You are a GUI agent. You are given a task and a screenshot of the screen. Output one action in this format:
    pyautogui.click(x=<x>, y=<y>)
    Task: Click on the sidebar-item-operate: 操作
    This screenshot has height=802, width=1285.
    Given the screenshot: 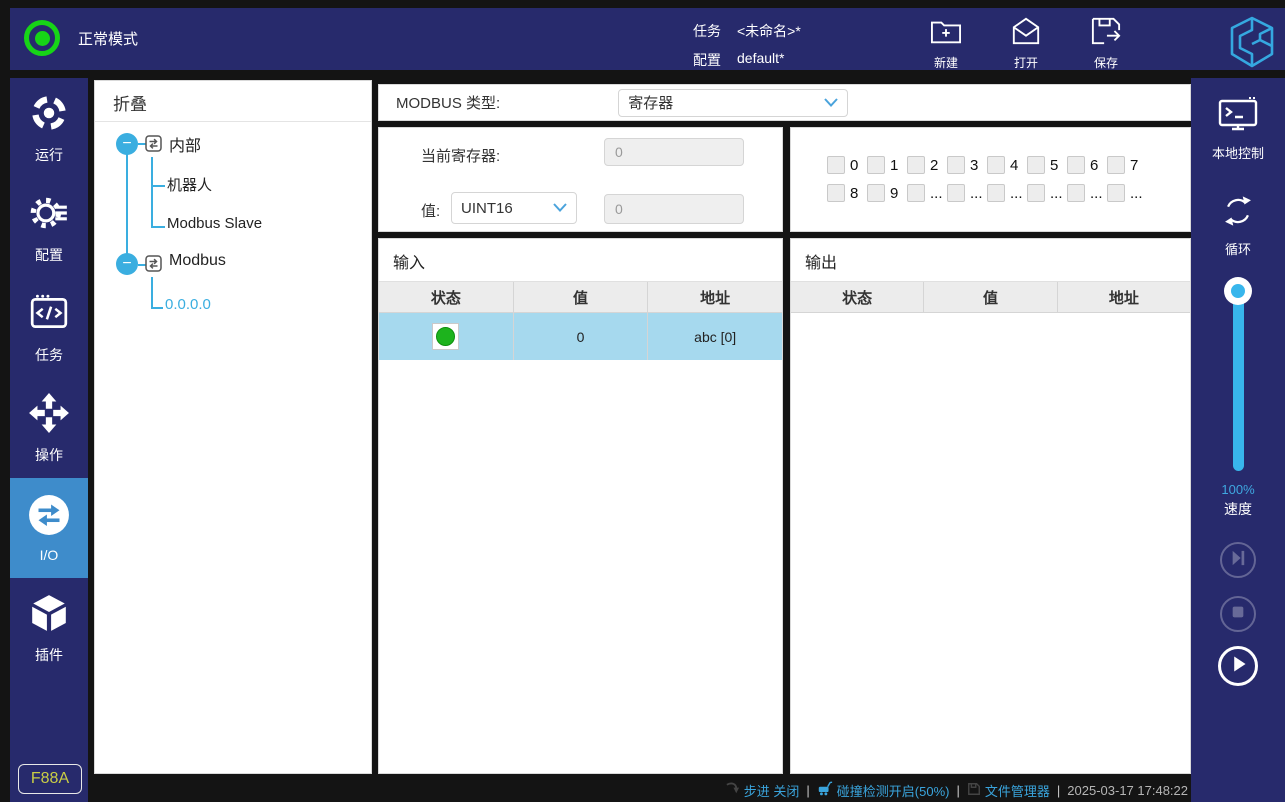 What is the action you would take?
    pyautogui.click(x=49, y=428)
    